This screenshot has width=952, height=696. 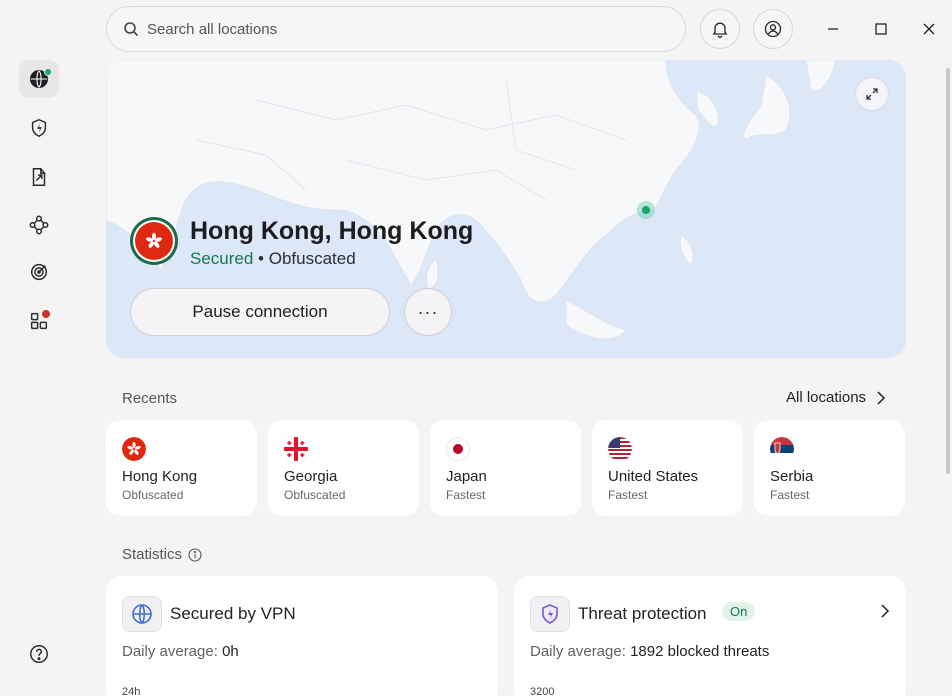 I want to click on status-badge: On, so click(x=739, y=611).